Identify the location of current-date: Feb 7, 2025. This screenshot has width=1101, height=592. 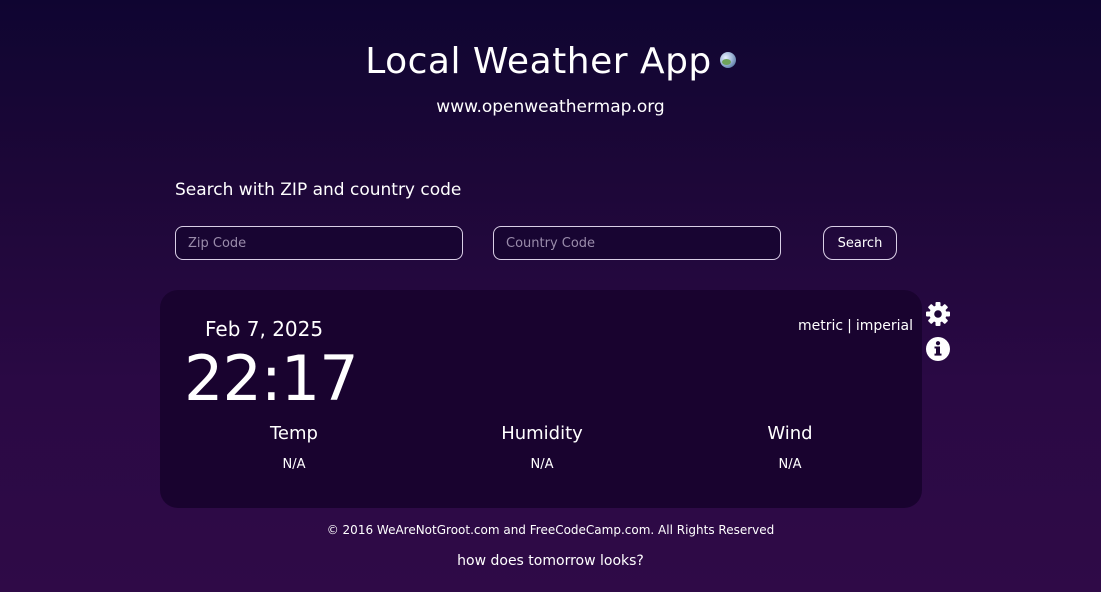
(264, 329).